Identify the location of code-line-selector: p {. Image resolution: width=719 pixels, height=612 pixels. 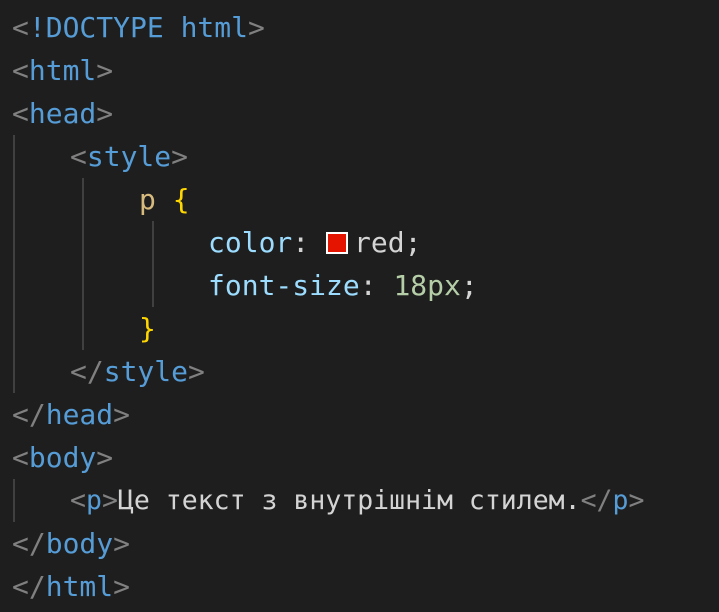
(95, 199).